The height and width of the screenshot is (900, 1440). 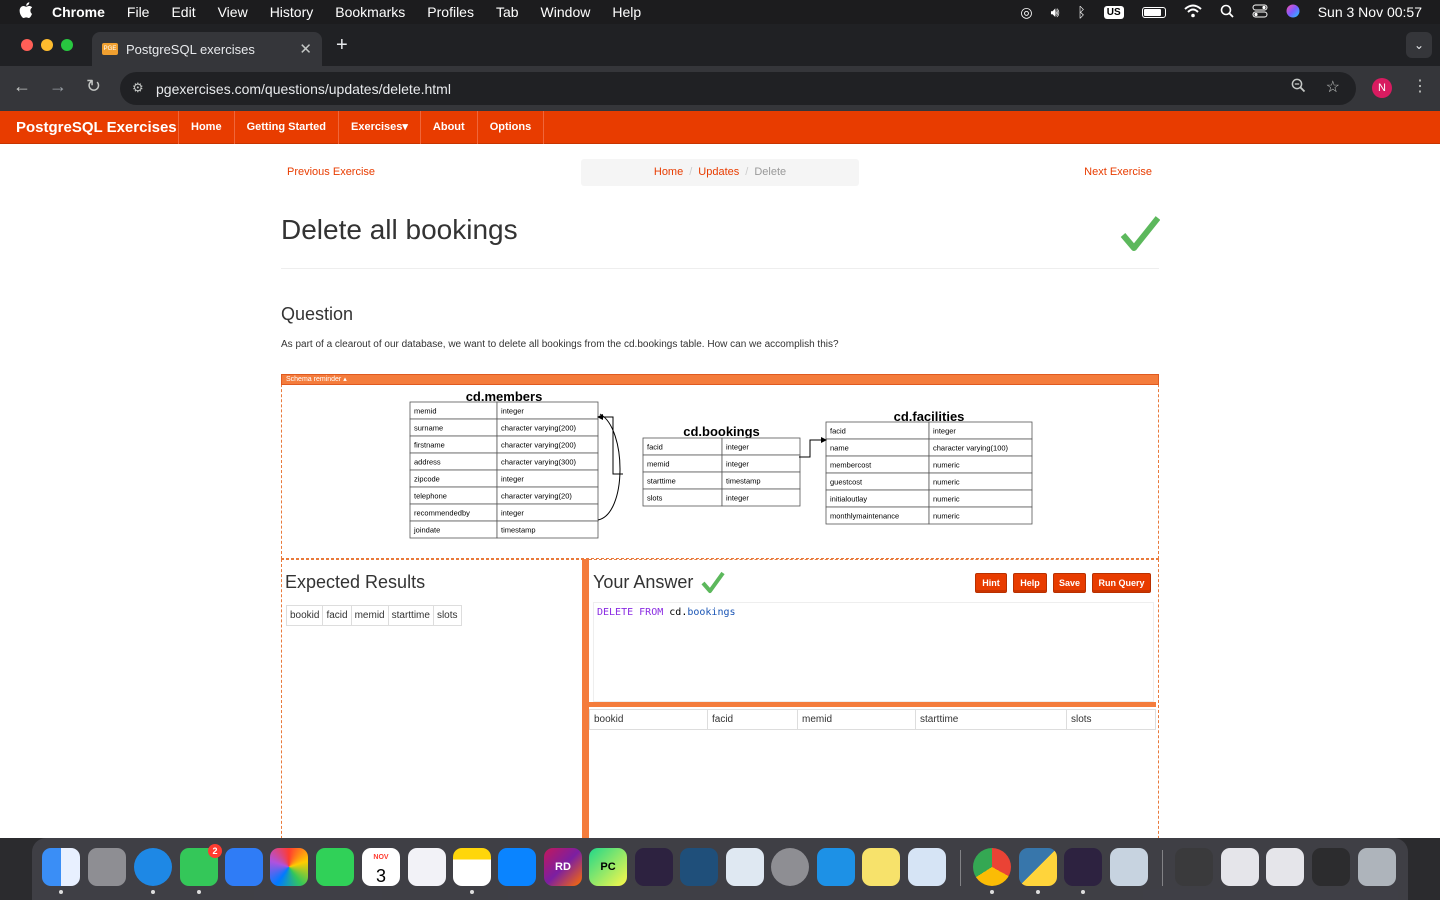 What do you see at coordinates (836, 867) in the screenshot?
I see `docker-icon` at bounding box center [836, 867].